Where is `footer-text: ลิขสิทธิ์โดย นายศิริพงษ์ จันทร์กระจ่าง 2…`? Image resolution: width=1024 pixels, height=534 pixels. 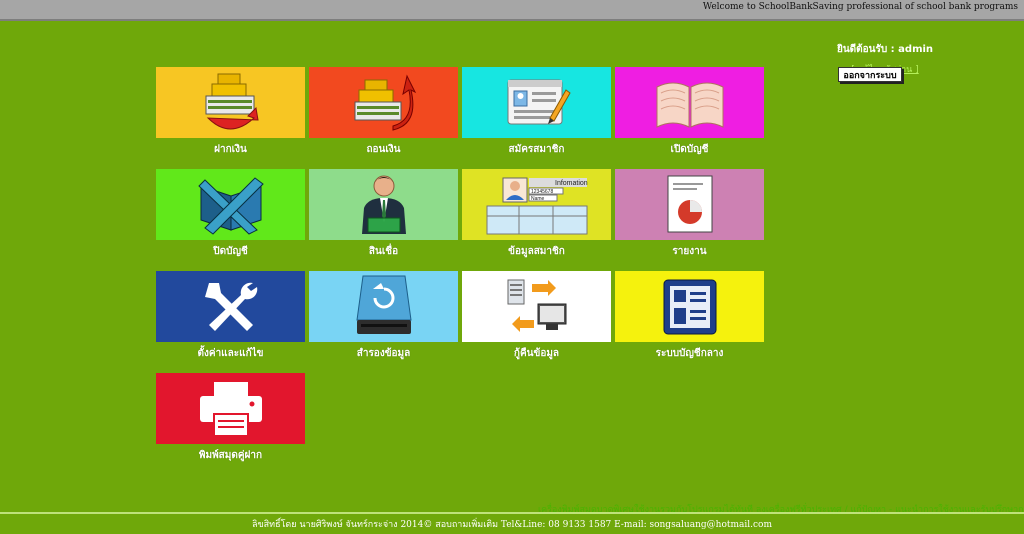
footer-text: ลิขสิทธิ์โดย นายศิริพงษ์ จันทร์กระจ่าง 2… is located at coordinates (512, 525).